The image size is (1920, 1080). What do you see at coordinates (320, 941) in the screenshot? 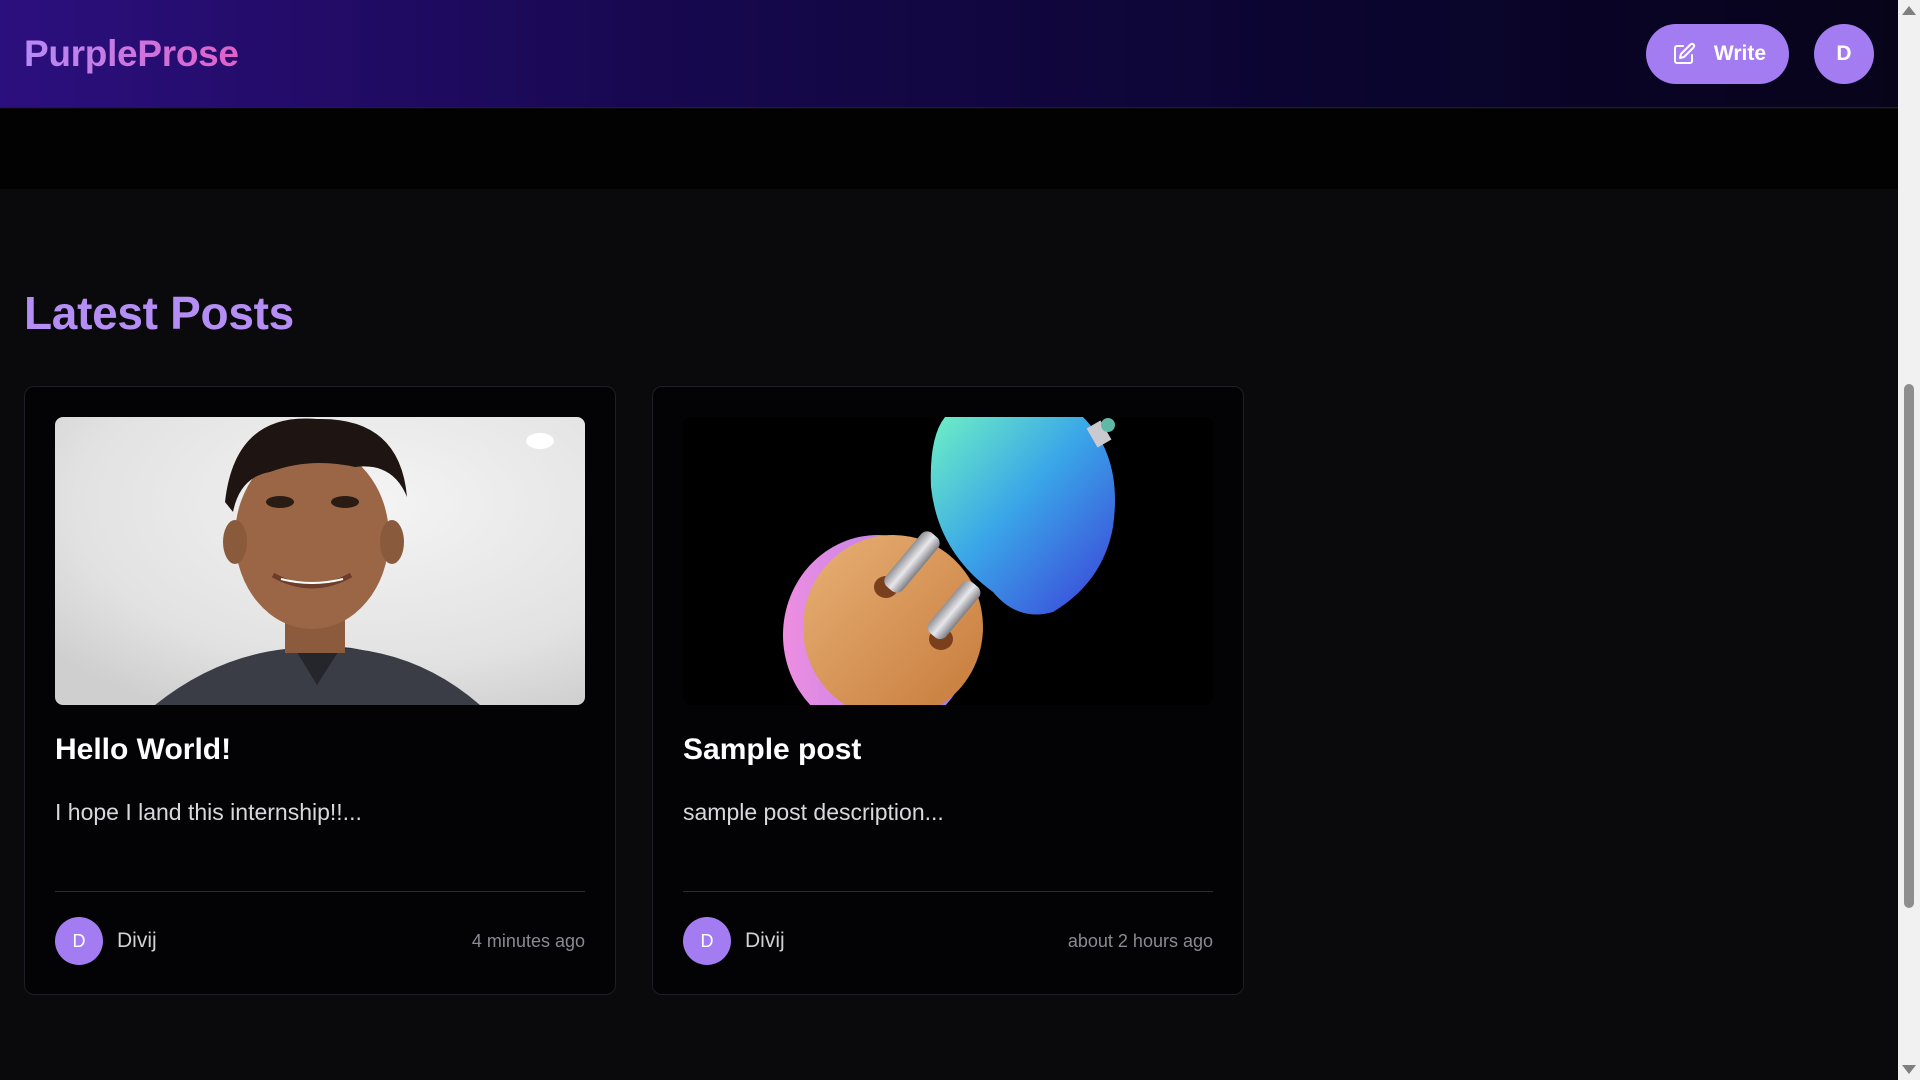
I see `post-footer: D Divij 4 minutes ago` at bounding box center [320, 941].